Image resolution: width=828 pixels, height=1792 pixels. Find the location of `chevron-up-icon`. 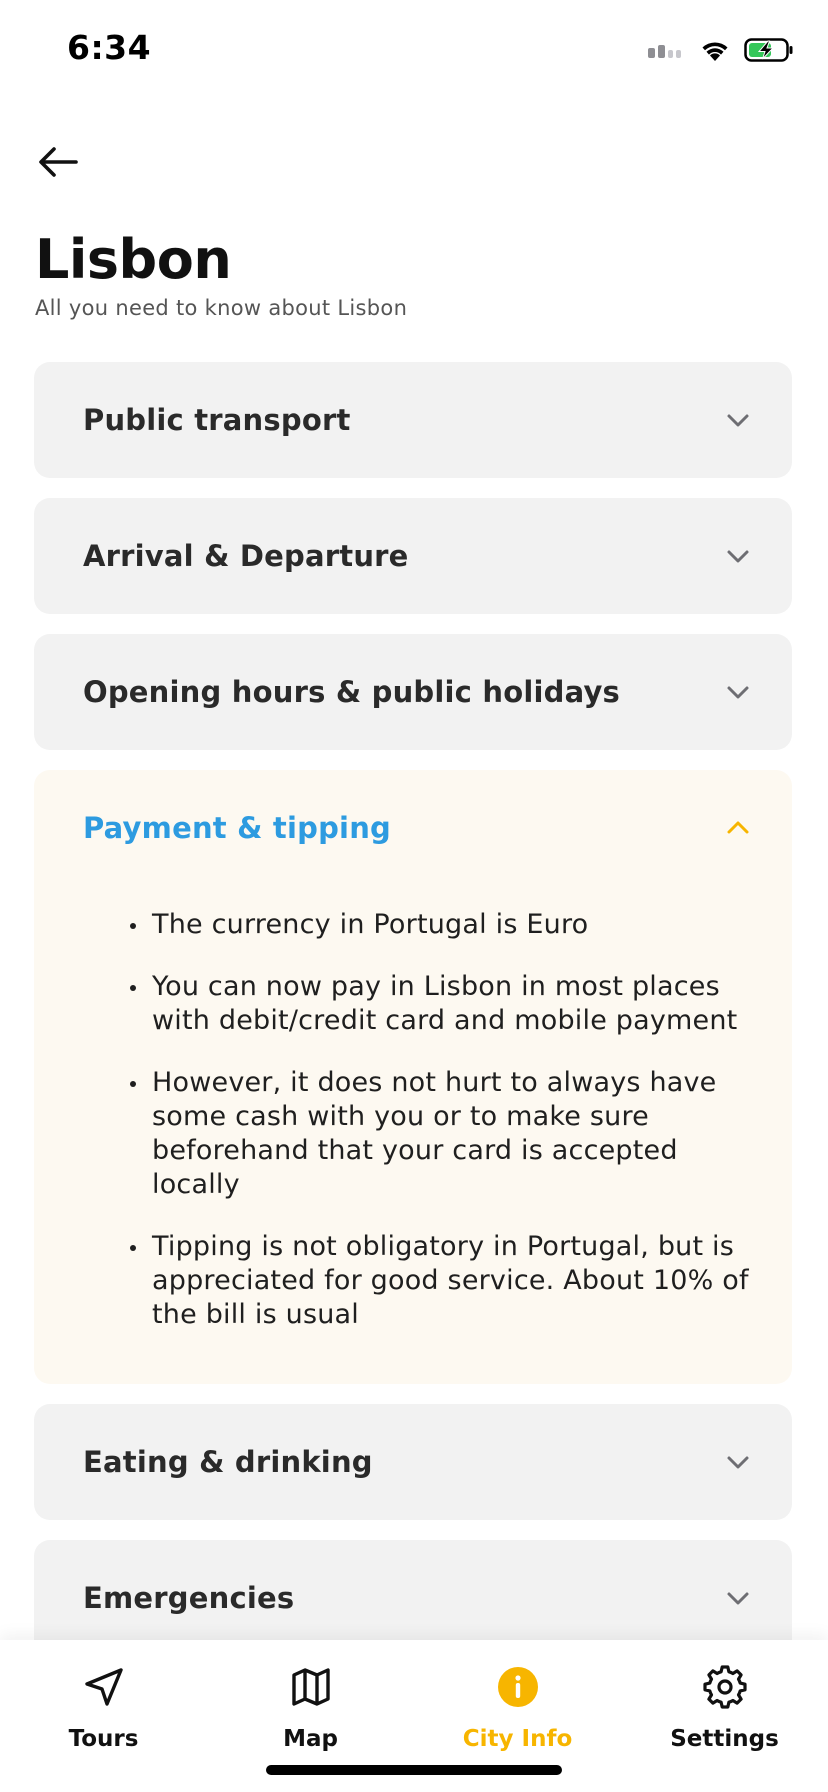

chevron-up-icon is located at coordinates (738, 827).